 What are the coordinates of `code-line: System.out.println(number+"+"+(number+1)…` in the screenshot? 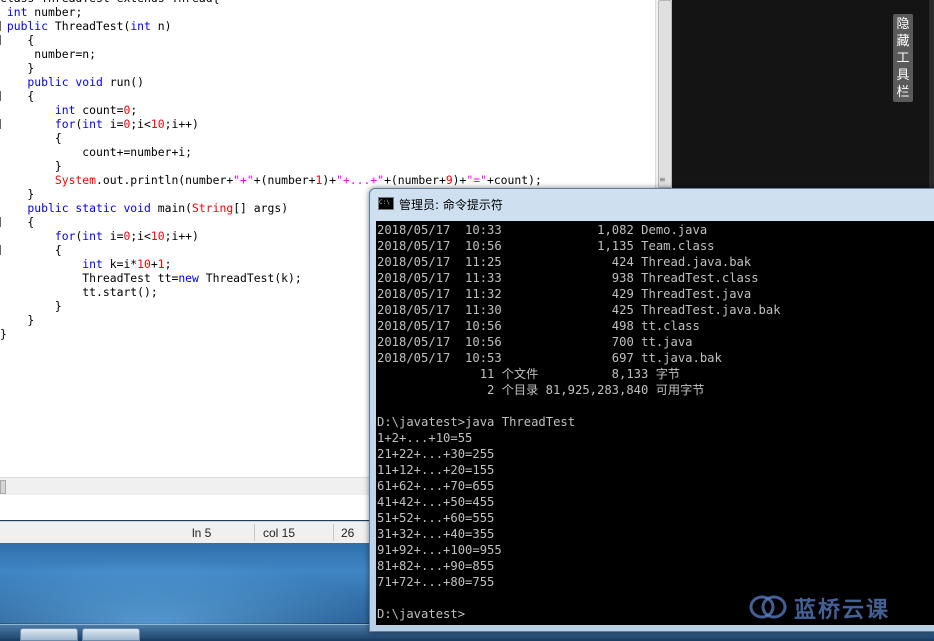 It's located at (325, 180).